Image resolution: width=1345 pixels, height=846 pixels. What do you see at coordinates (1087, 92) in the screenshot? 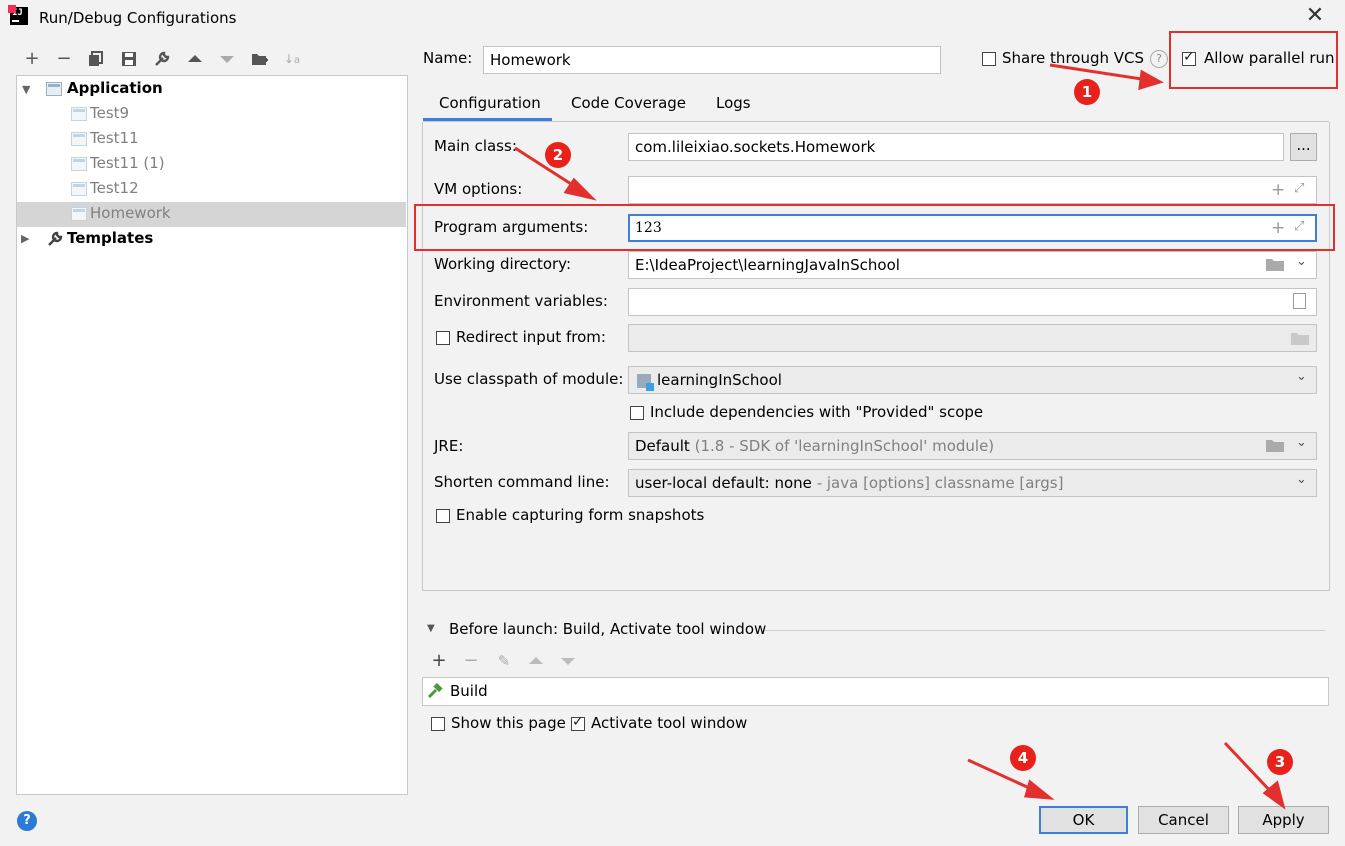
I see `annotation-badge-1: 1` at bounding box center [1087, 92].